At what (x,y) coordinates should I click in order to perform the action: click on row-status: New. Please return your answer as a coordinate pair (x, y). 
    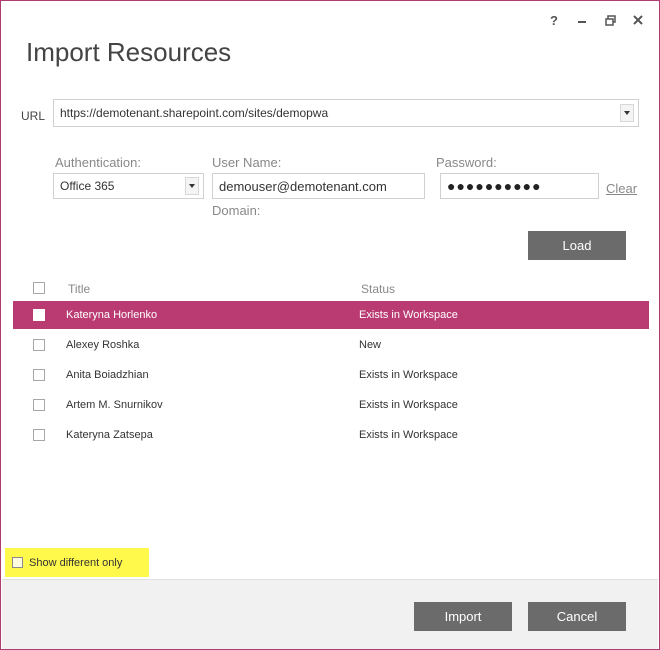
    Looking at the image, I should click on (370, 345).